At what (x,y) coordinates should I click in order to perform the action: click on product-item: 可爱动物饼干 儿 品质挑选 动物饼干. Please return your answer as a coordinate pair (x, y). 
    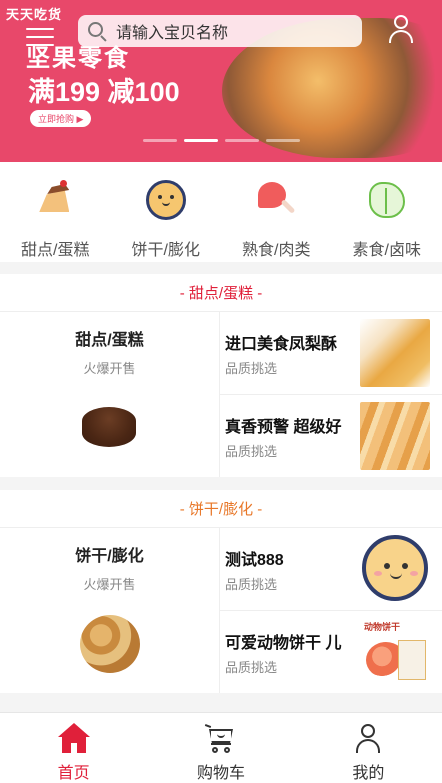
    Looking at the image, I should click on (331, 651).